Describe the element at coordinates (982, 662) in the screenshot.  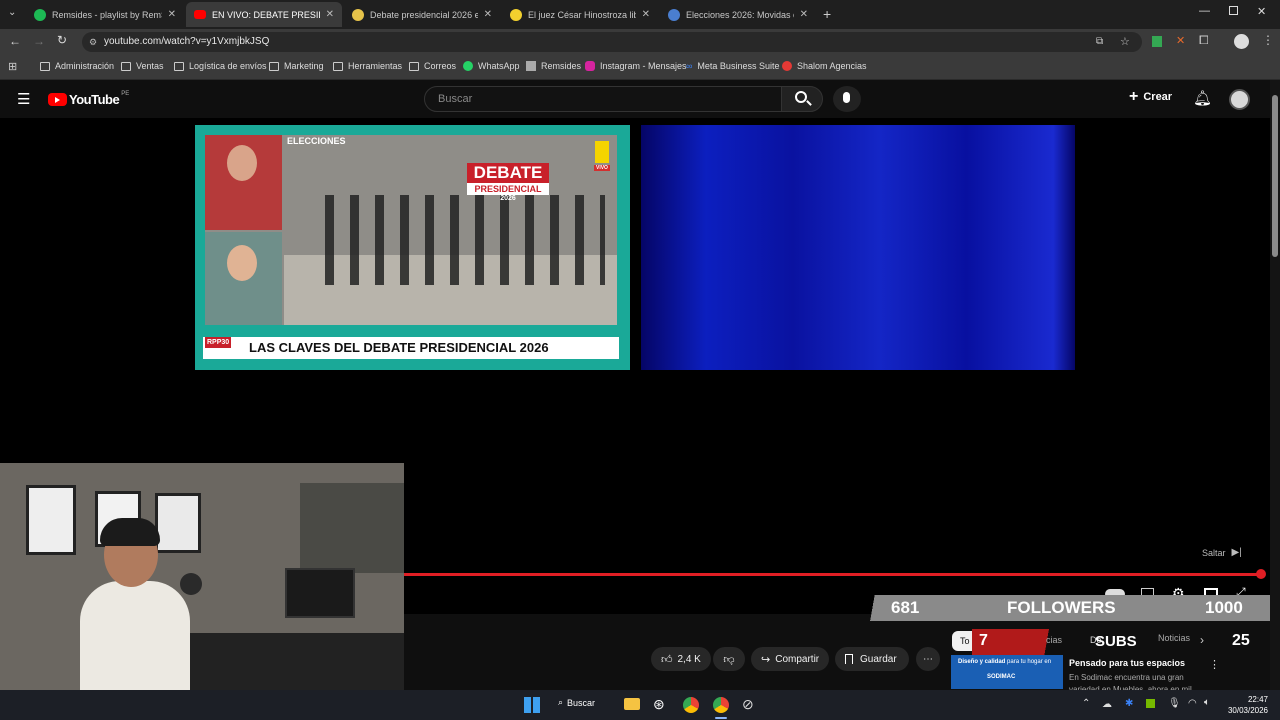
I see `ad-image-text-1: Diseño y calidad` at that location.